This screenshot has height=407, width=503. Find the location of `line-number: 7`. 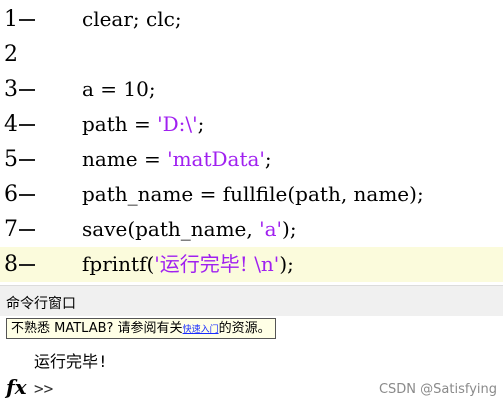

line-number: 7 is located at coordinates (11, 229).